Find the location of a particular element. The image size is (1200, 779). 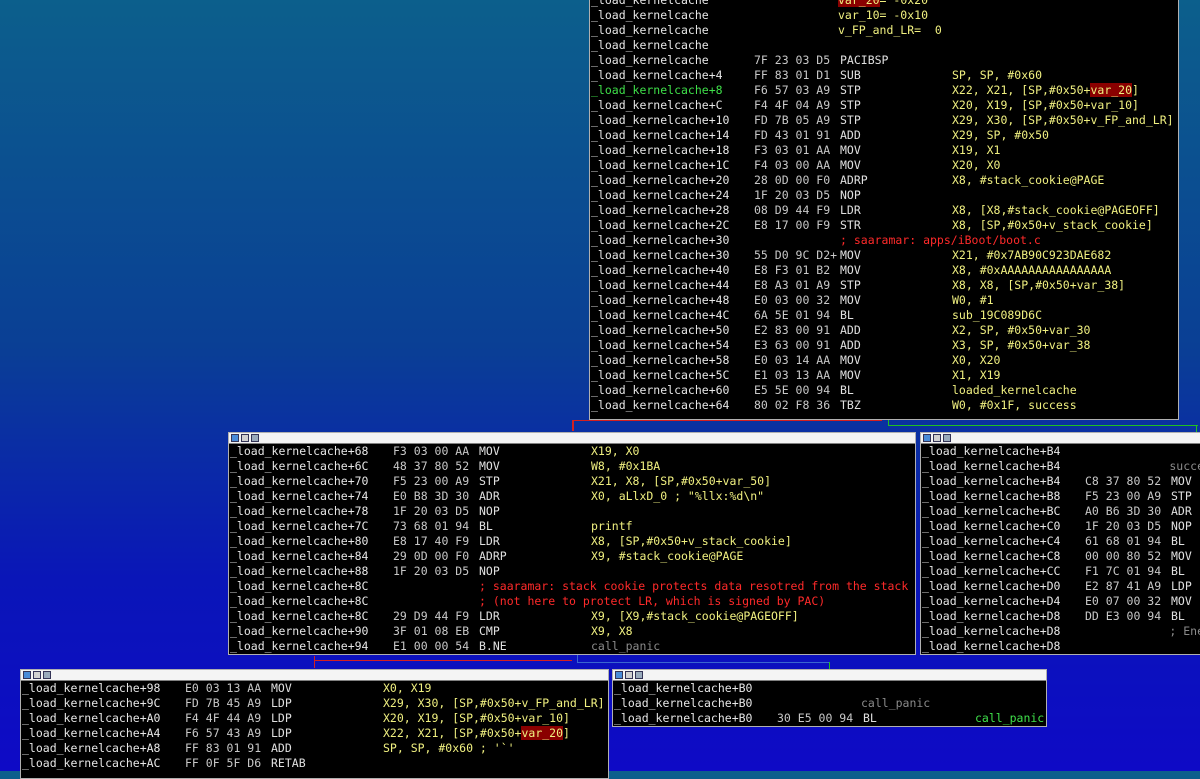

disasm-line: _load_kernelcache+B0 is located at coordinates (829, 688).